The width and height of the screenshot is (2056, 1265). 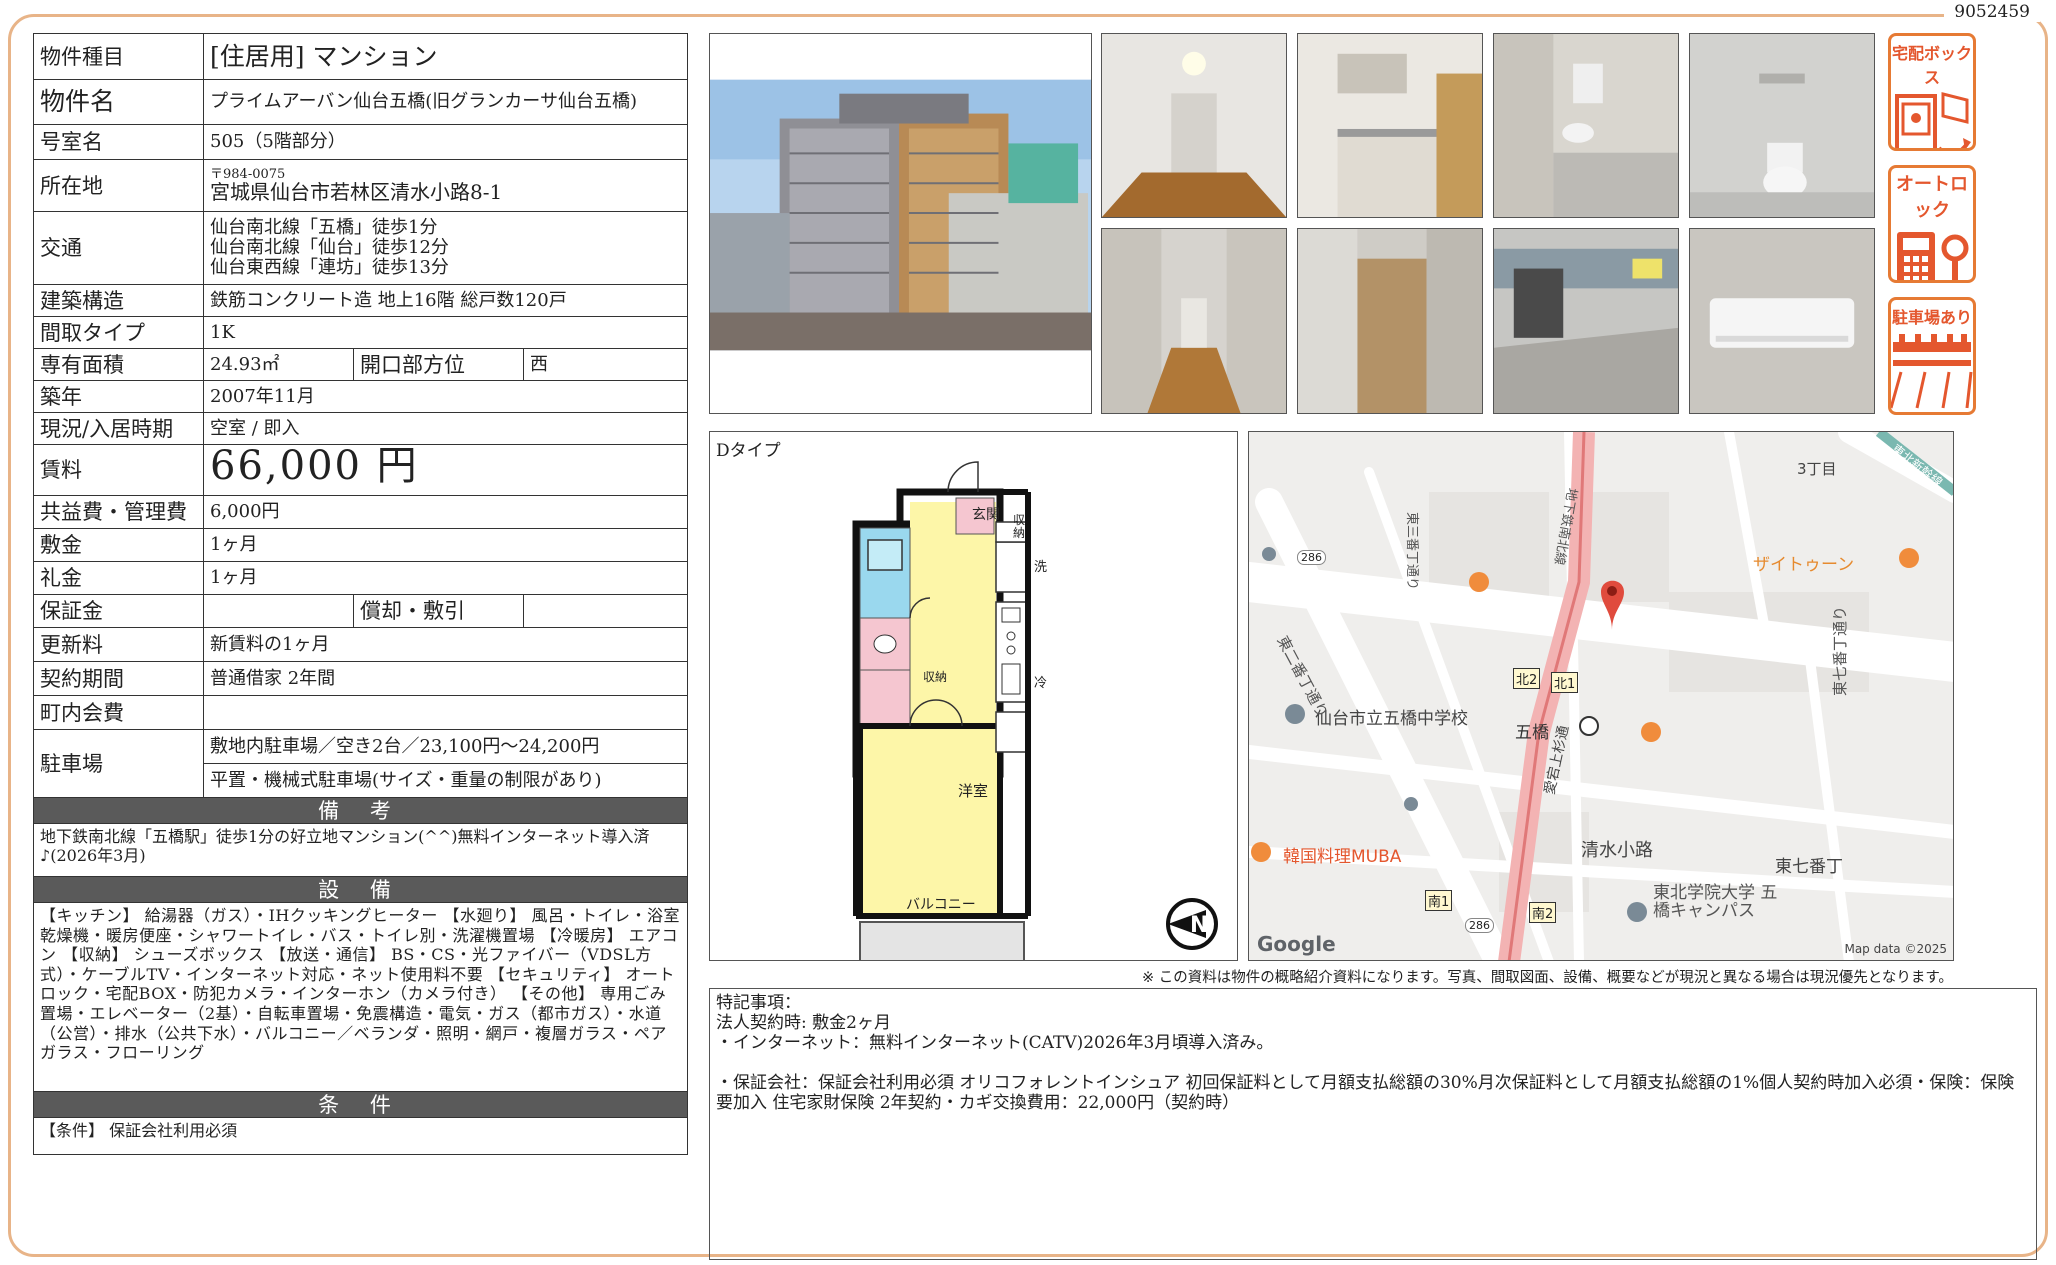 What do you see at coordinates (445, 332) in the screenshot?
I see `value-layout: 1K` at bounding box center [445, 332].